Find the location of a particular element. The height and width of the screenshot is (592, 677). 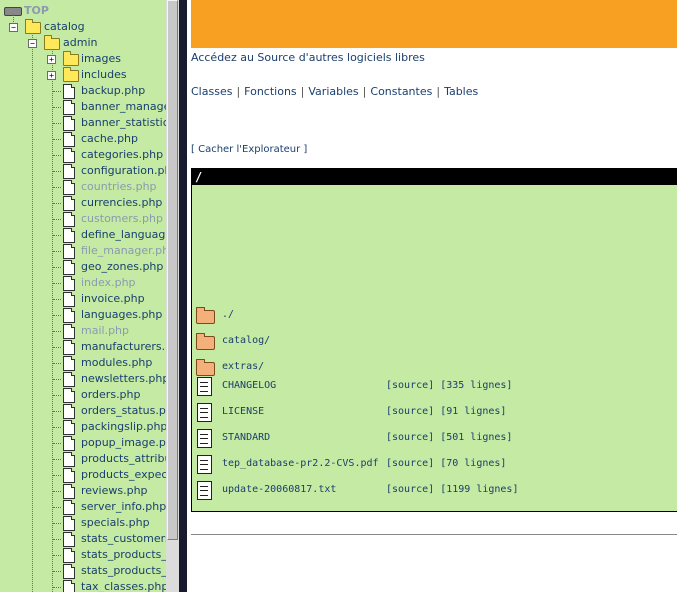

dir-entry: ./ is located at coordinates (434, 316).